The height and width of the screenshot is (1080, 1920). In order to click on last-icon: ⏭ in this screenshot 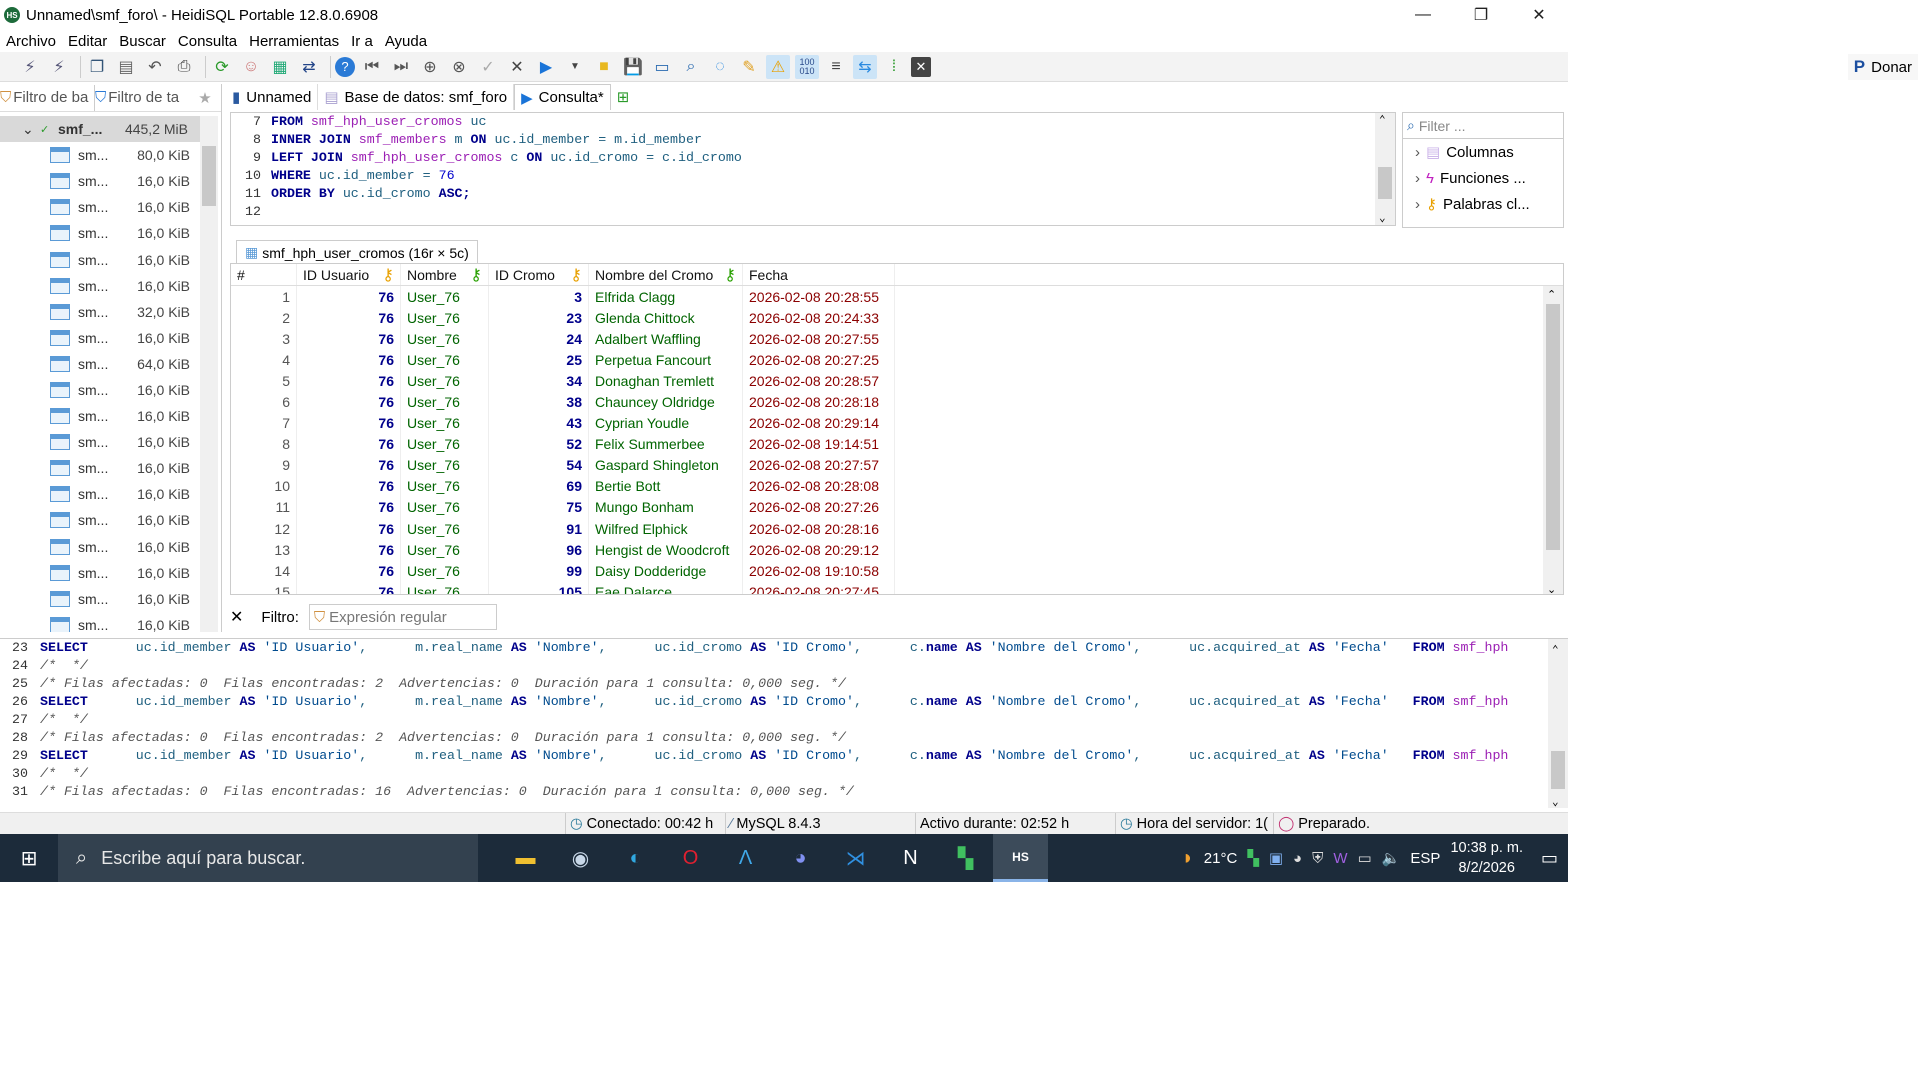, I will do `click(401, 67)`.